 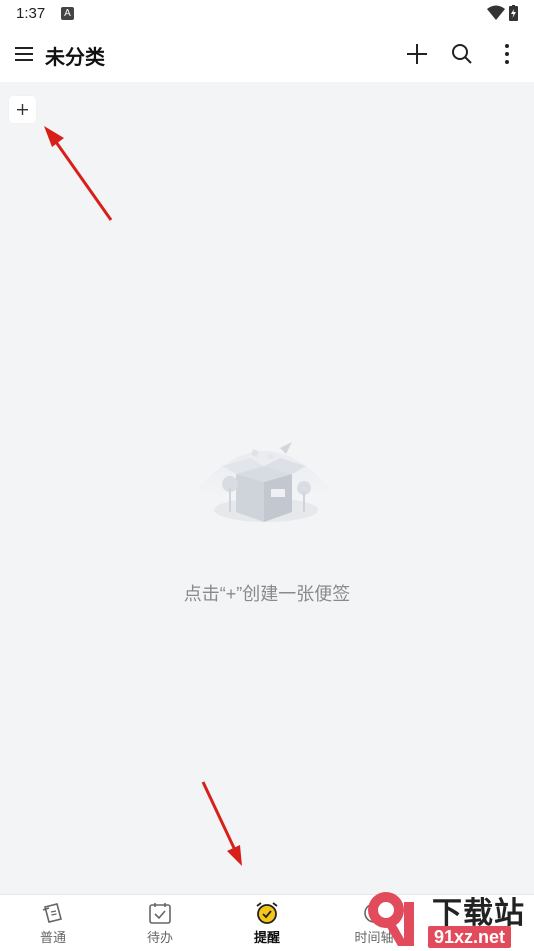 I want to click on nav-label-reminder: 提醒, so click(x=266, y=937).